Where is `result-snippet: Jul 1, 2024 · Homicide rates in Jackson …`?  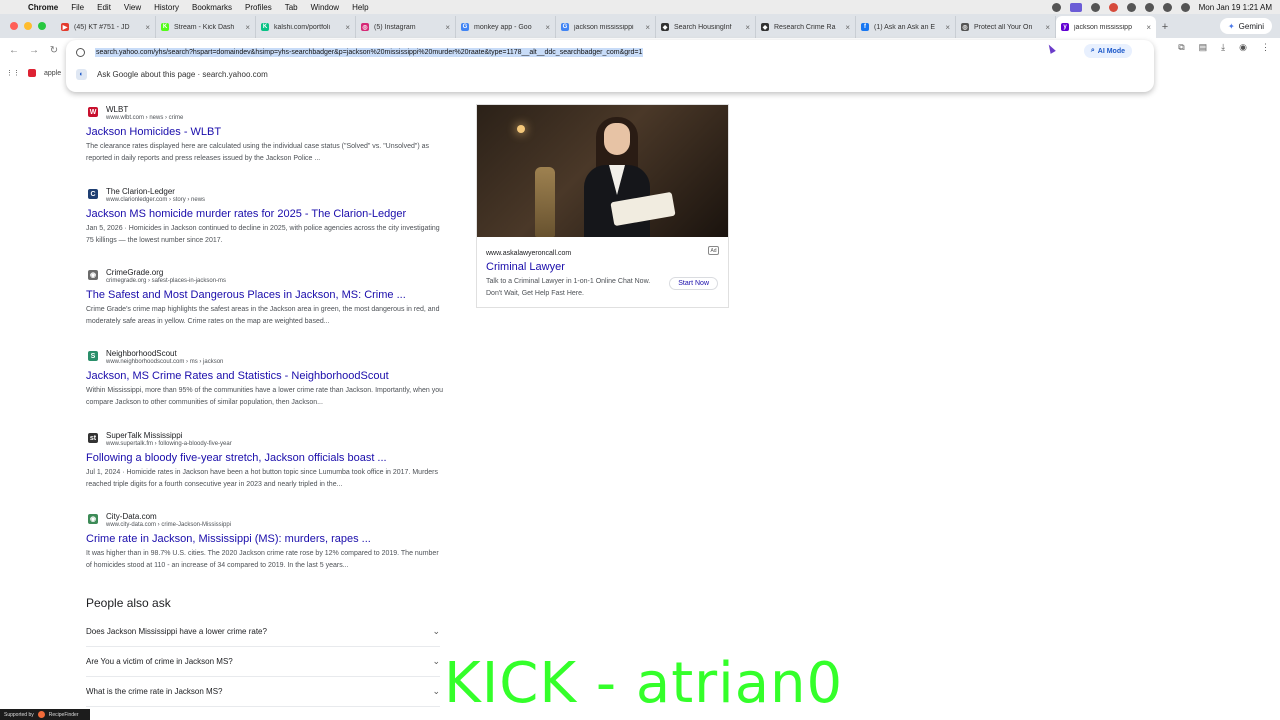 result-snippet: Jul 1, 2024 · Homicide rates in Jackson … is located at coordinates (262, 478).